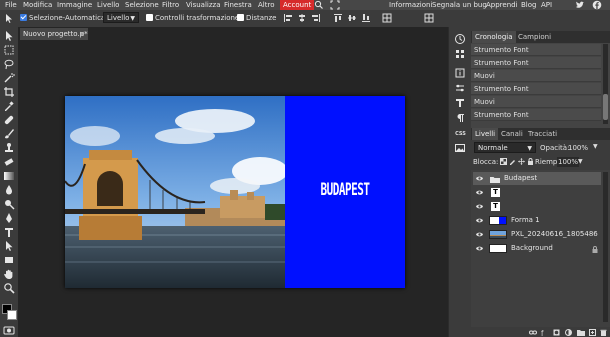  I want to click on link-blog: Blog, so click(528, 5).